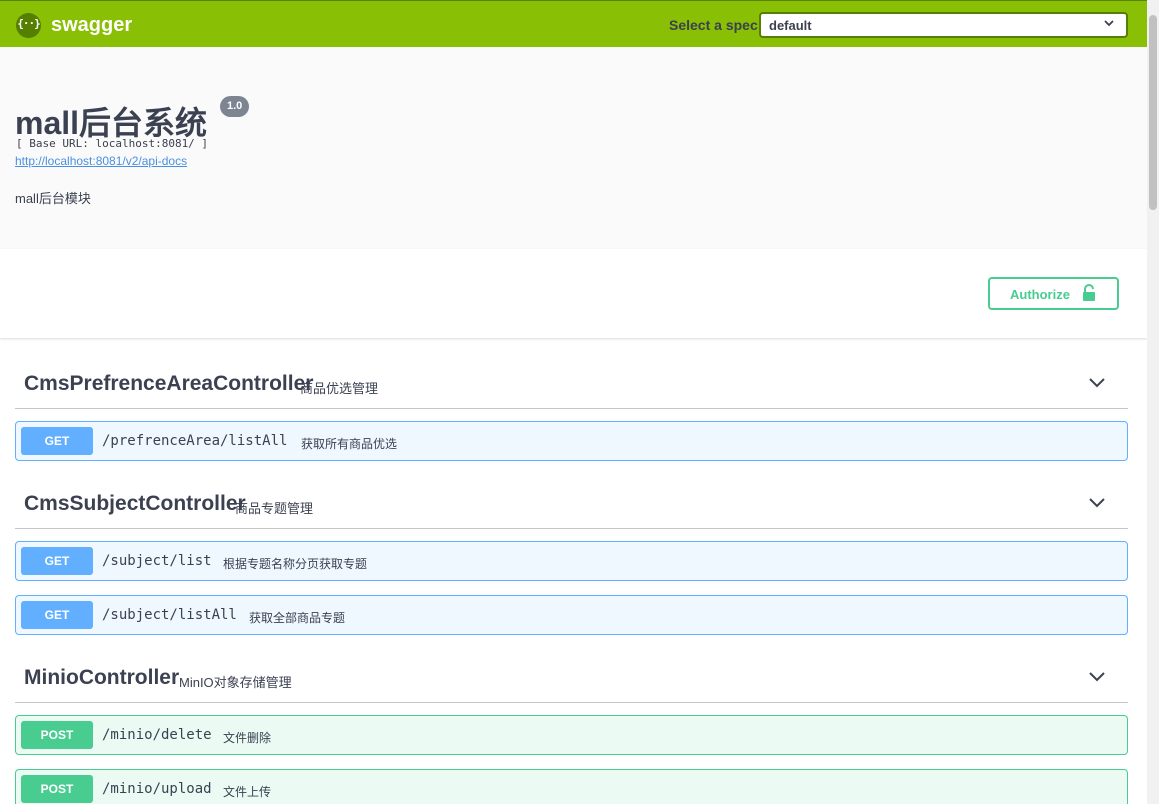 This screenshot has width=1159, height=804. I want to click on swagger-logo-icon, so click(28, 25).